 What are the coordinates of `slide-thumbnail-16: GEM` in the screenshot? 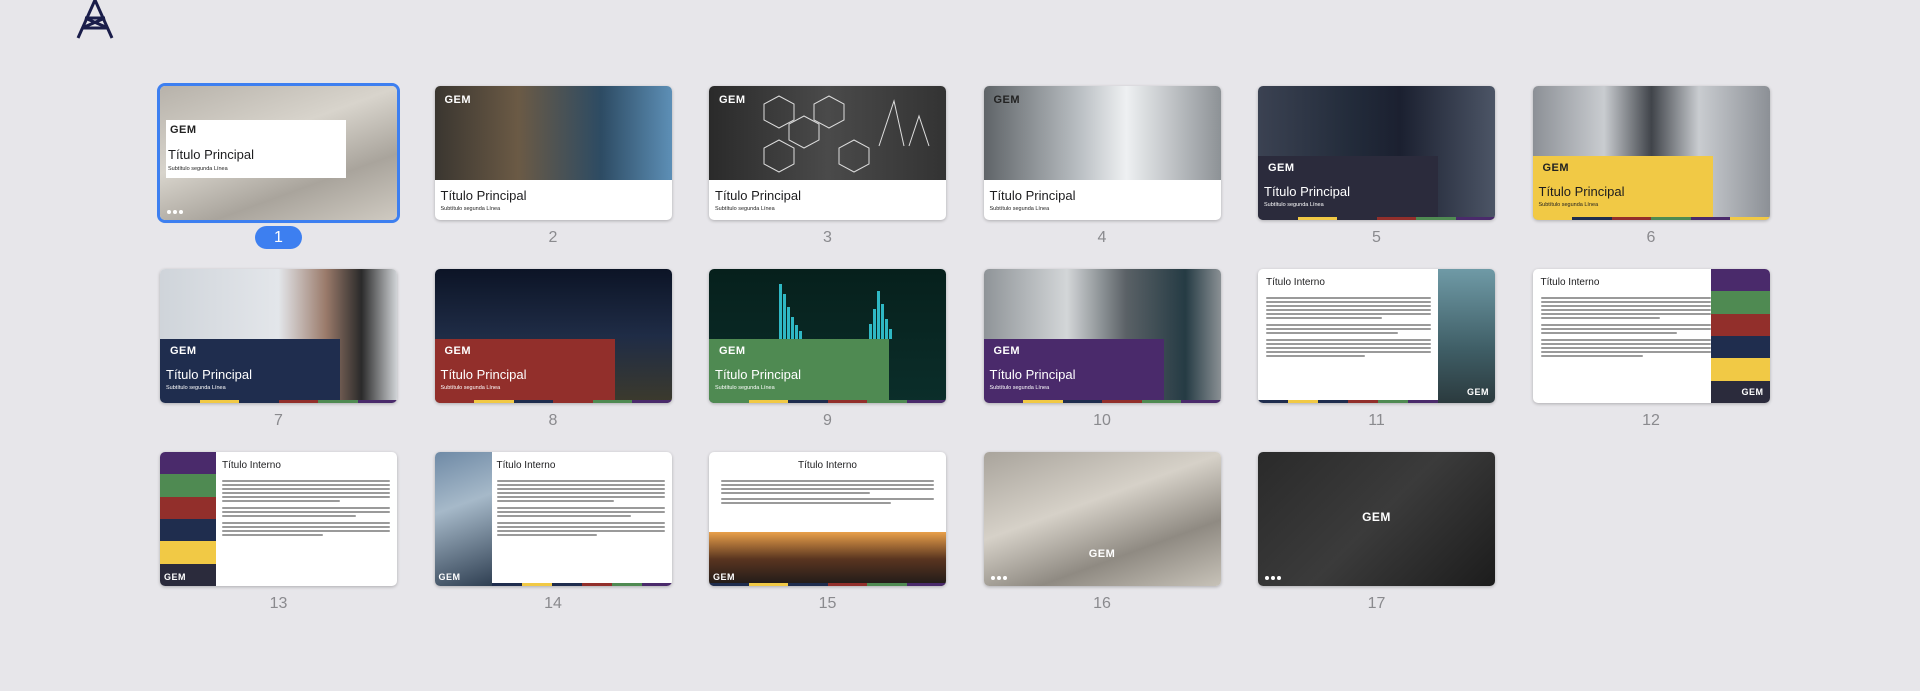 It's located at (1102, 519).